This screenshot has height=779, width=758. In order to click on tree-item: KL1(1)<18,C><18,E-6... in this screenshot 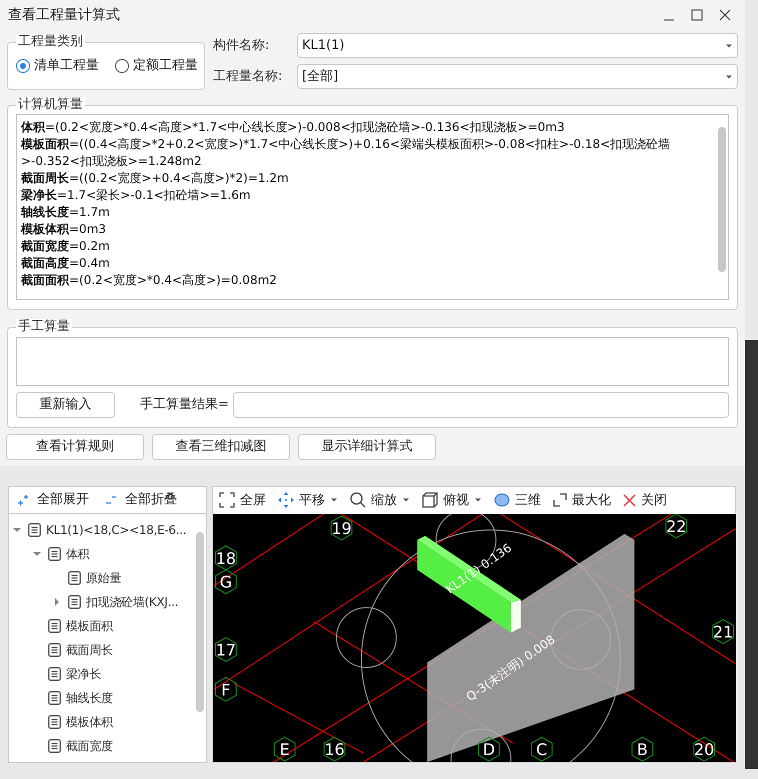, I will do `click(116, 530)`.